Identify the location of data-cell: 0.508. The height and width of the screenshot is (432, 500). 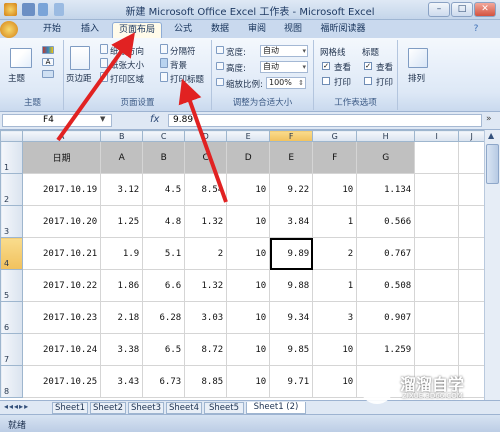
(386, 285).